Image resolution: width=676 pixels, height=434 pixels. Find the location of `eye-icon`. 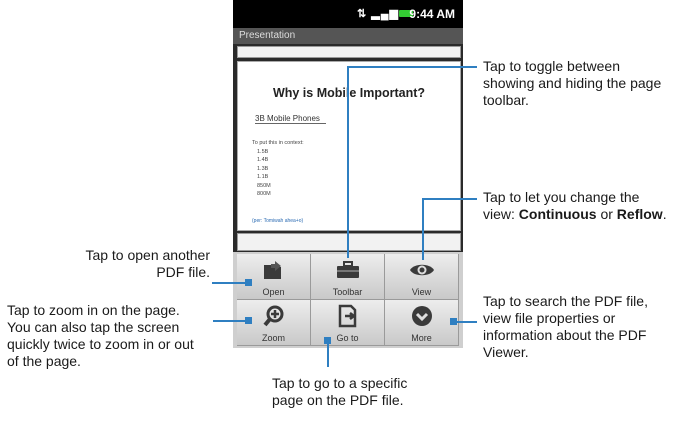

eye-icon is located at coordinates (421, 270).